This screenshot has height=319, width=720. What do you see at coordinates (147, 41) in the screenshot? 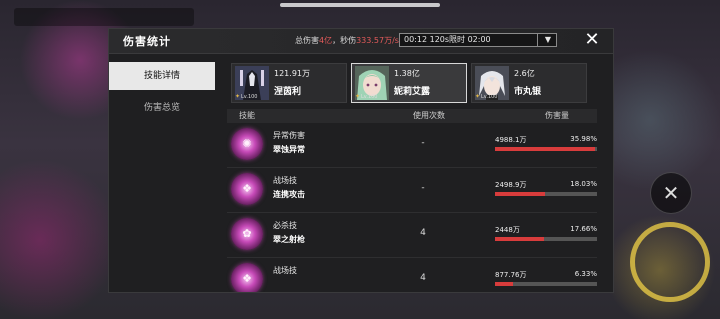
I see `panel-title: 伤害统计` at bounding box center [147, 41].